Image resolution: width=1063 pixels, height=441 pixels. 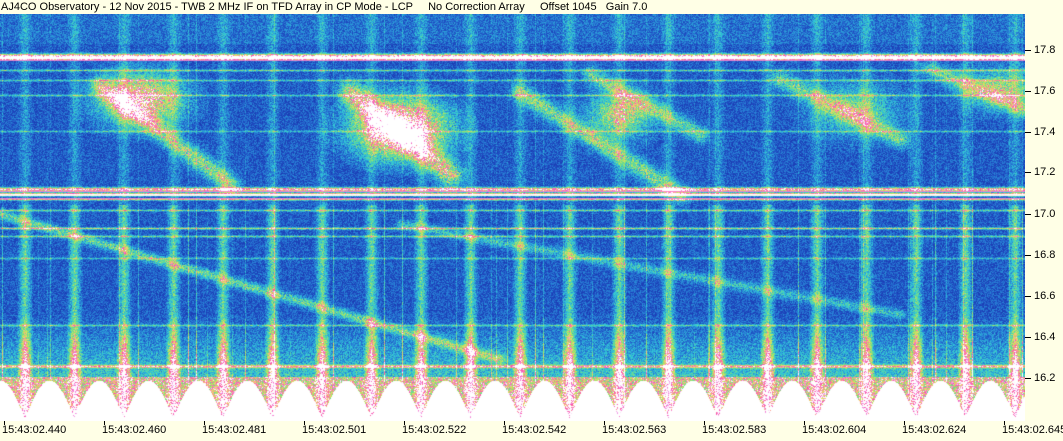 I want to click on frequency-label: 17.0, so click(x=1045, y=214).